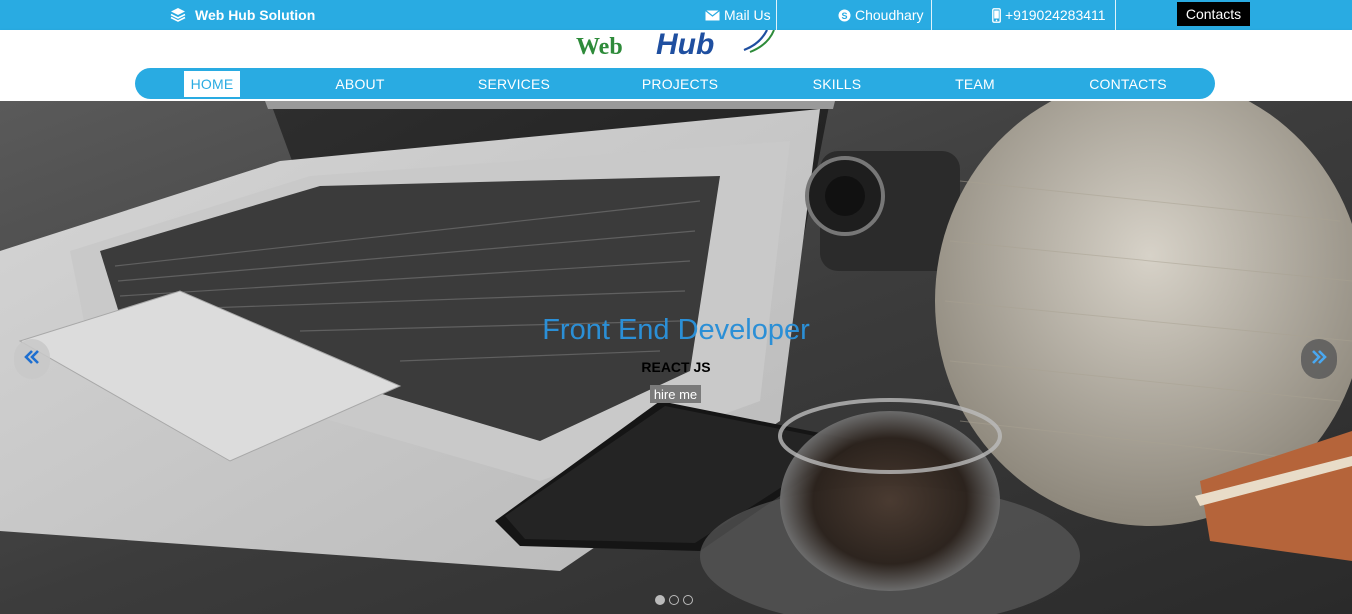  I want to click on mail-link: Mail Us, so click(738, 15).